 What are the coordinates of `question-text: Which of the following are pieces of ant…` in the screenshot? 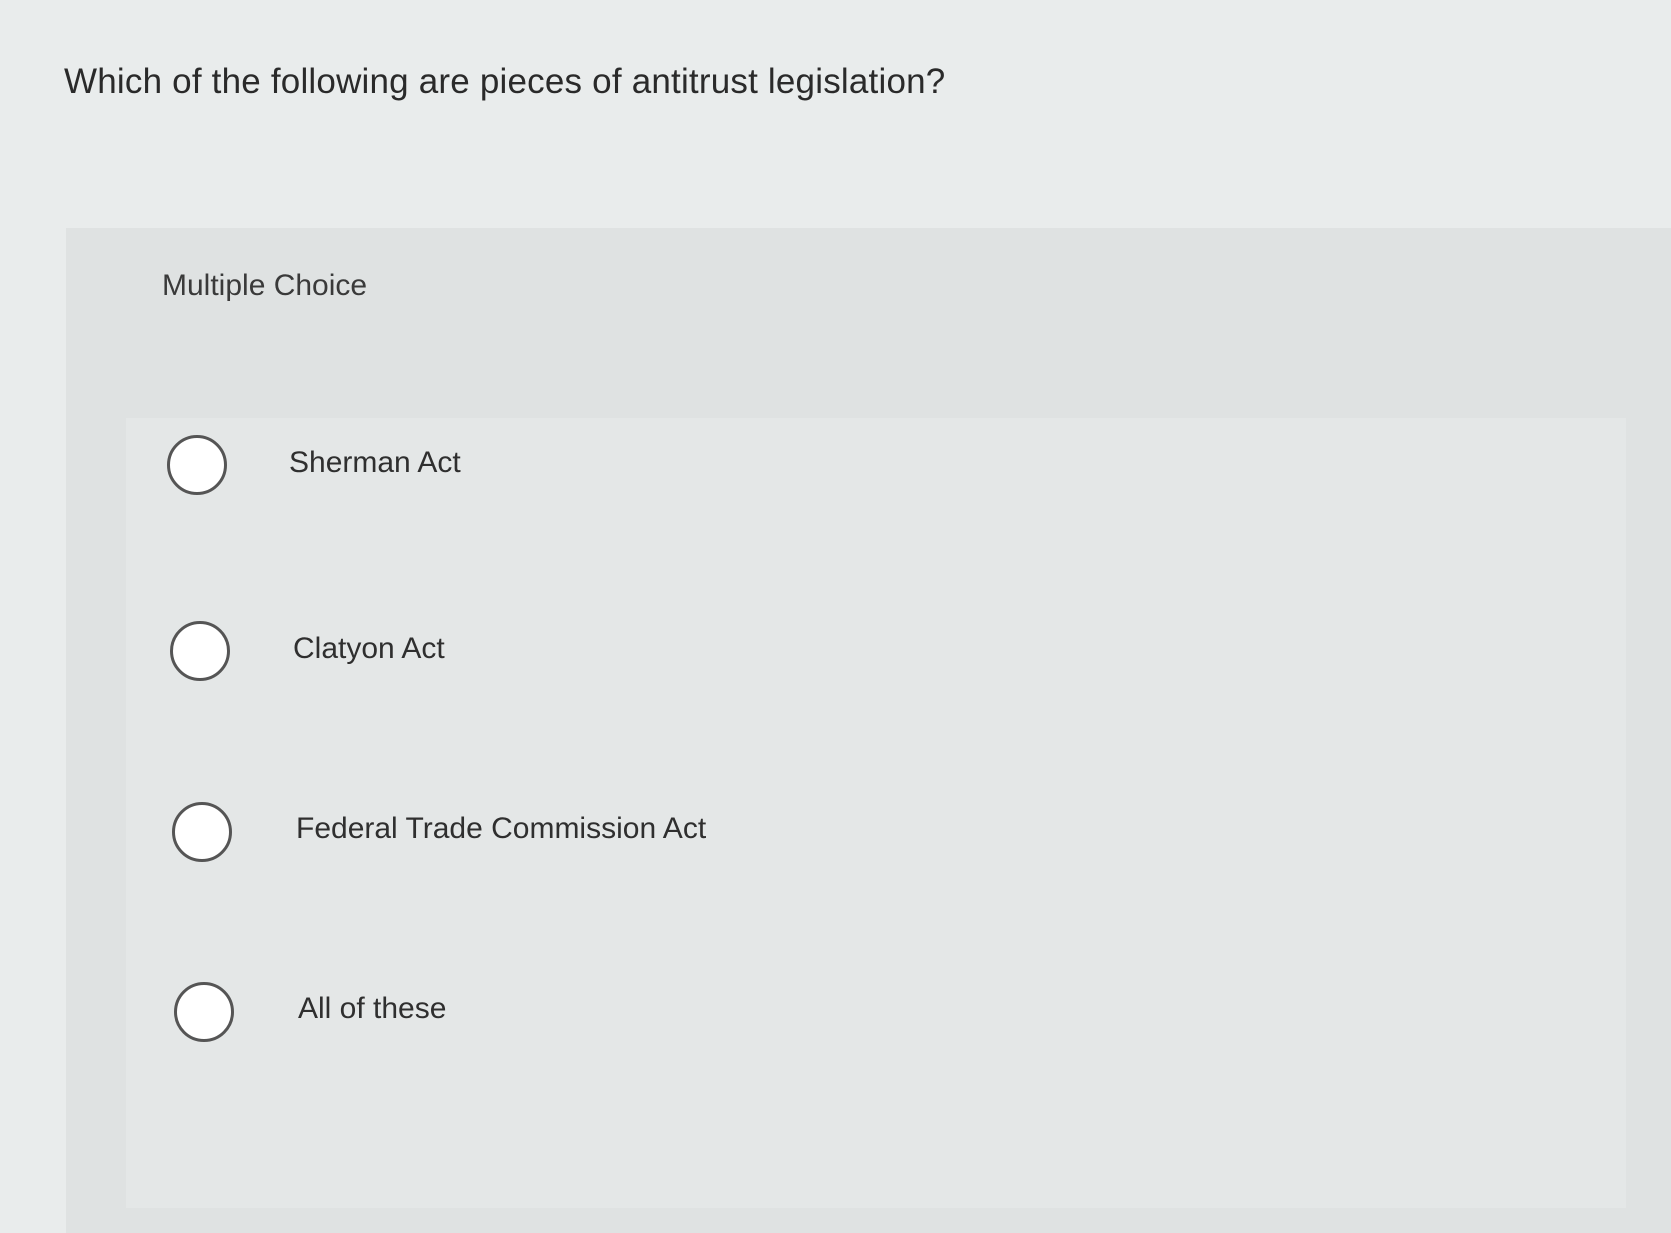 It's located at (505, 81).